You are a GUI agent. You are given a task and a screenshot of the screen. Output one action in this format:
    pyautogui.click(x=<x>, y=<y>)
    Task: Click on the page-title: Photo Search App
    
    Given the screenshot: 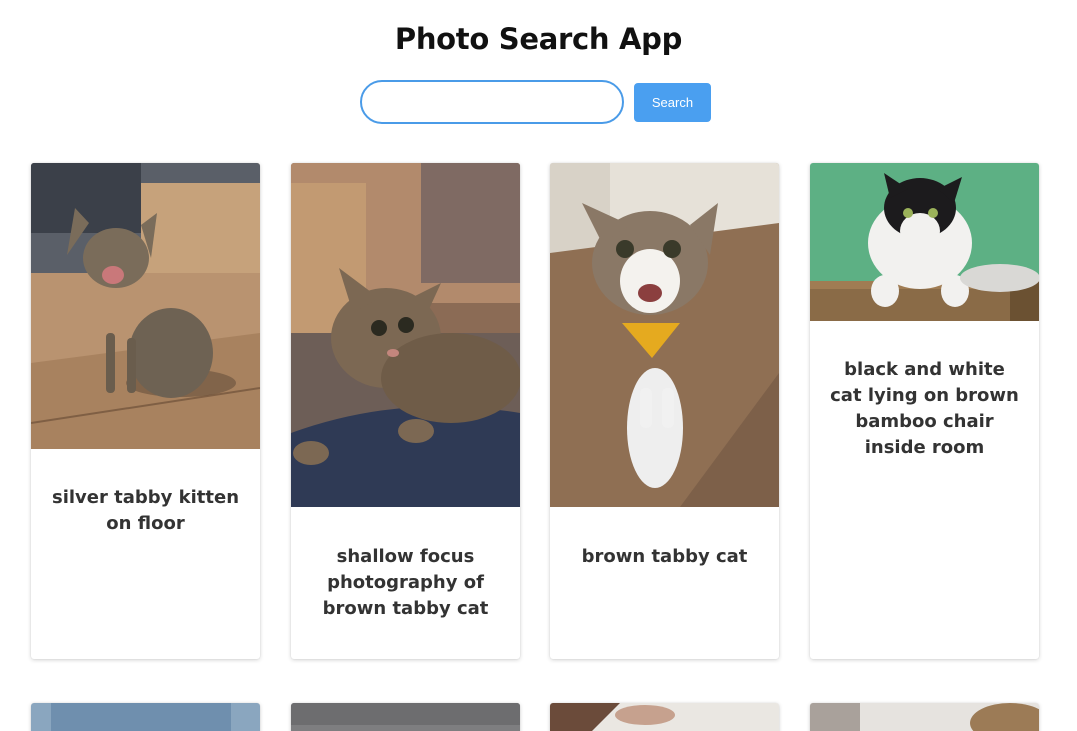 What is the action you would take?
    pyautogui.click(x=538, y=39)
    